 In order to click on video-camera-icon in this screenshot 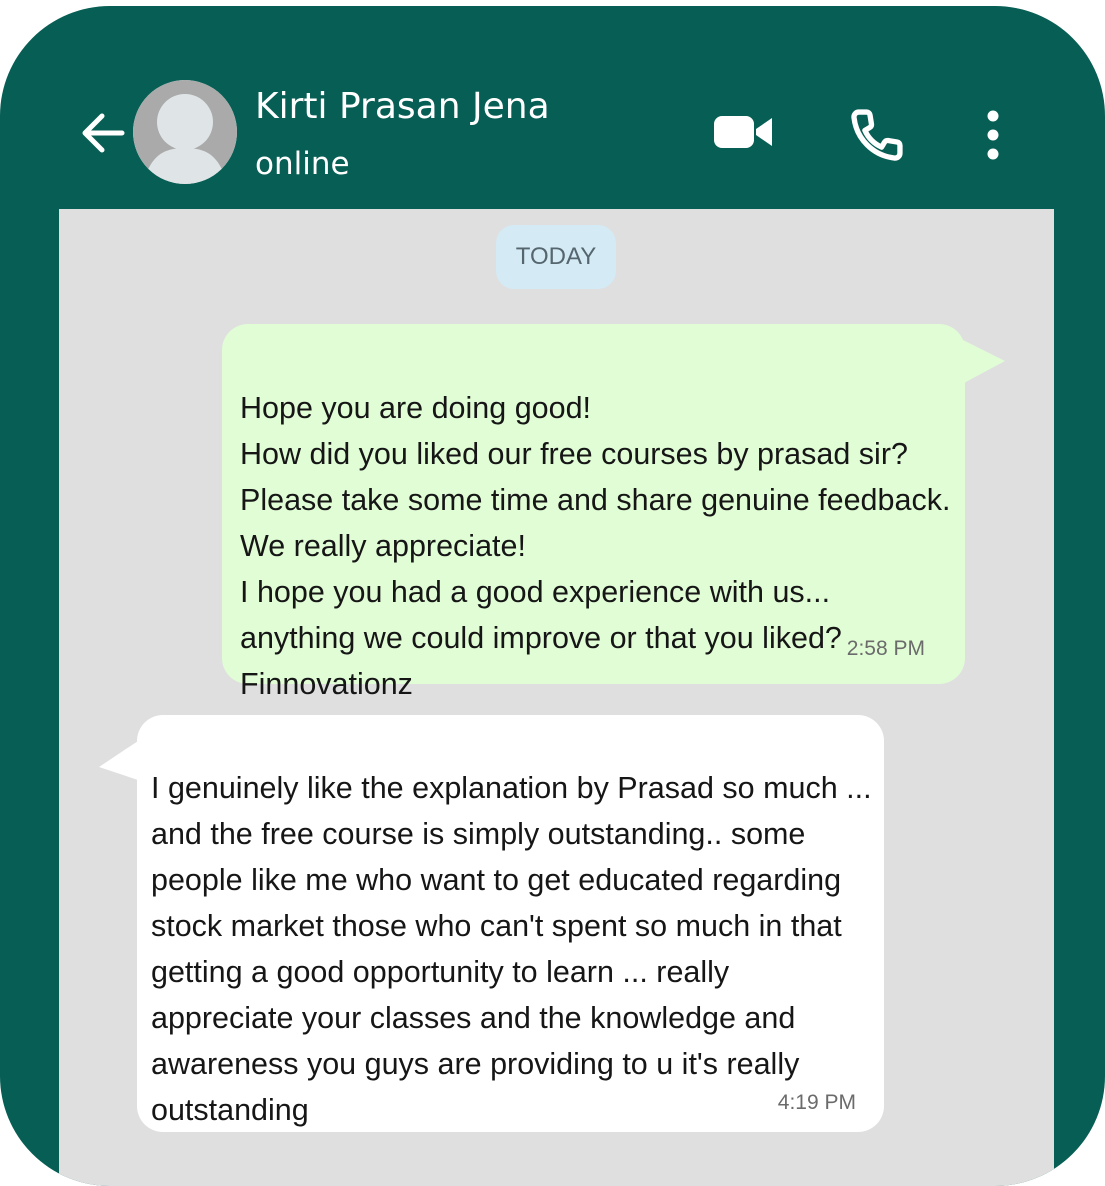, I will do `click(743, 132)`.